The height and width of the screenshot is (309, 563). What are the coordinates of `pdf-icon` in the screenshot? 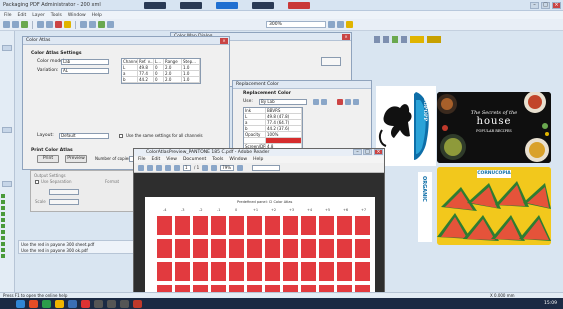 It's located at (85, 303).